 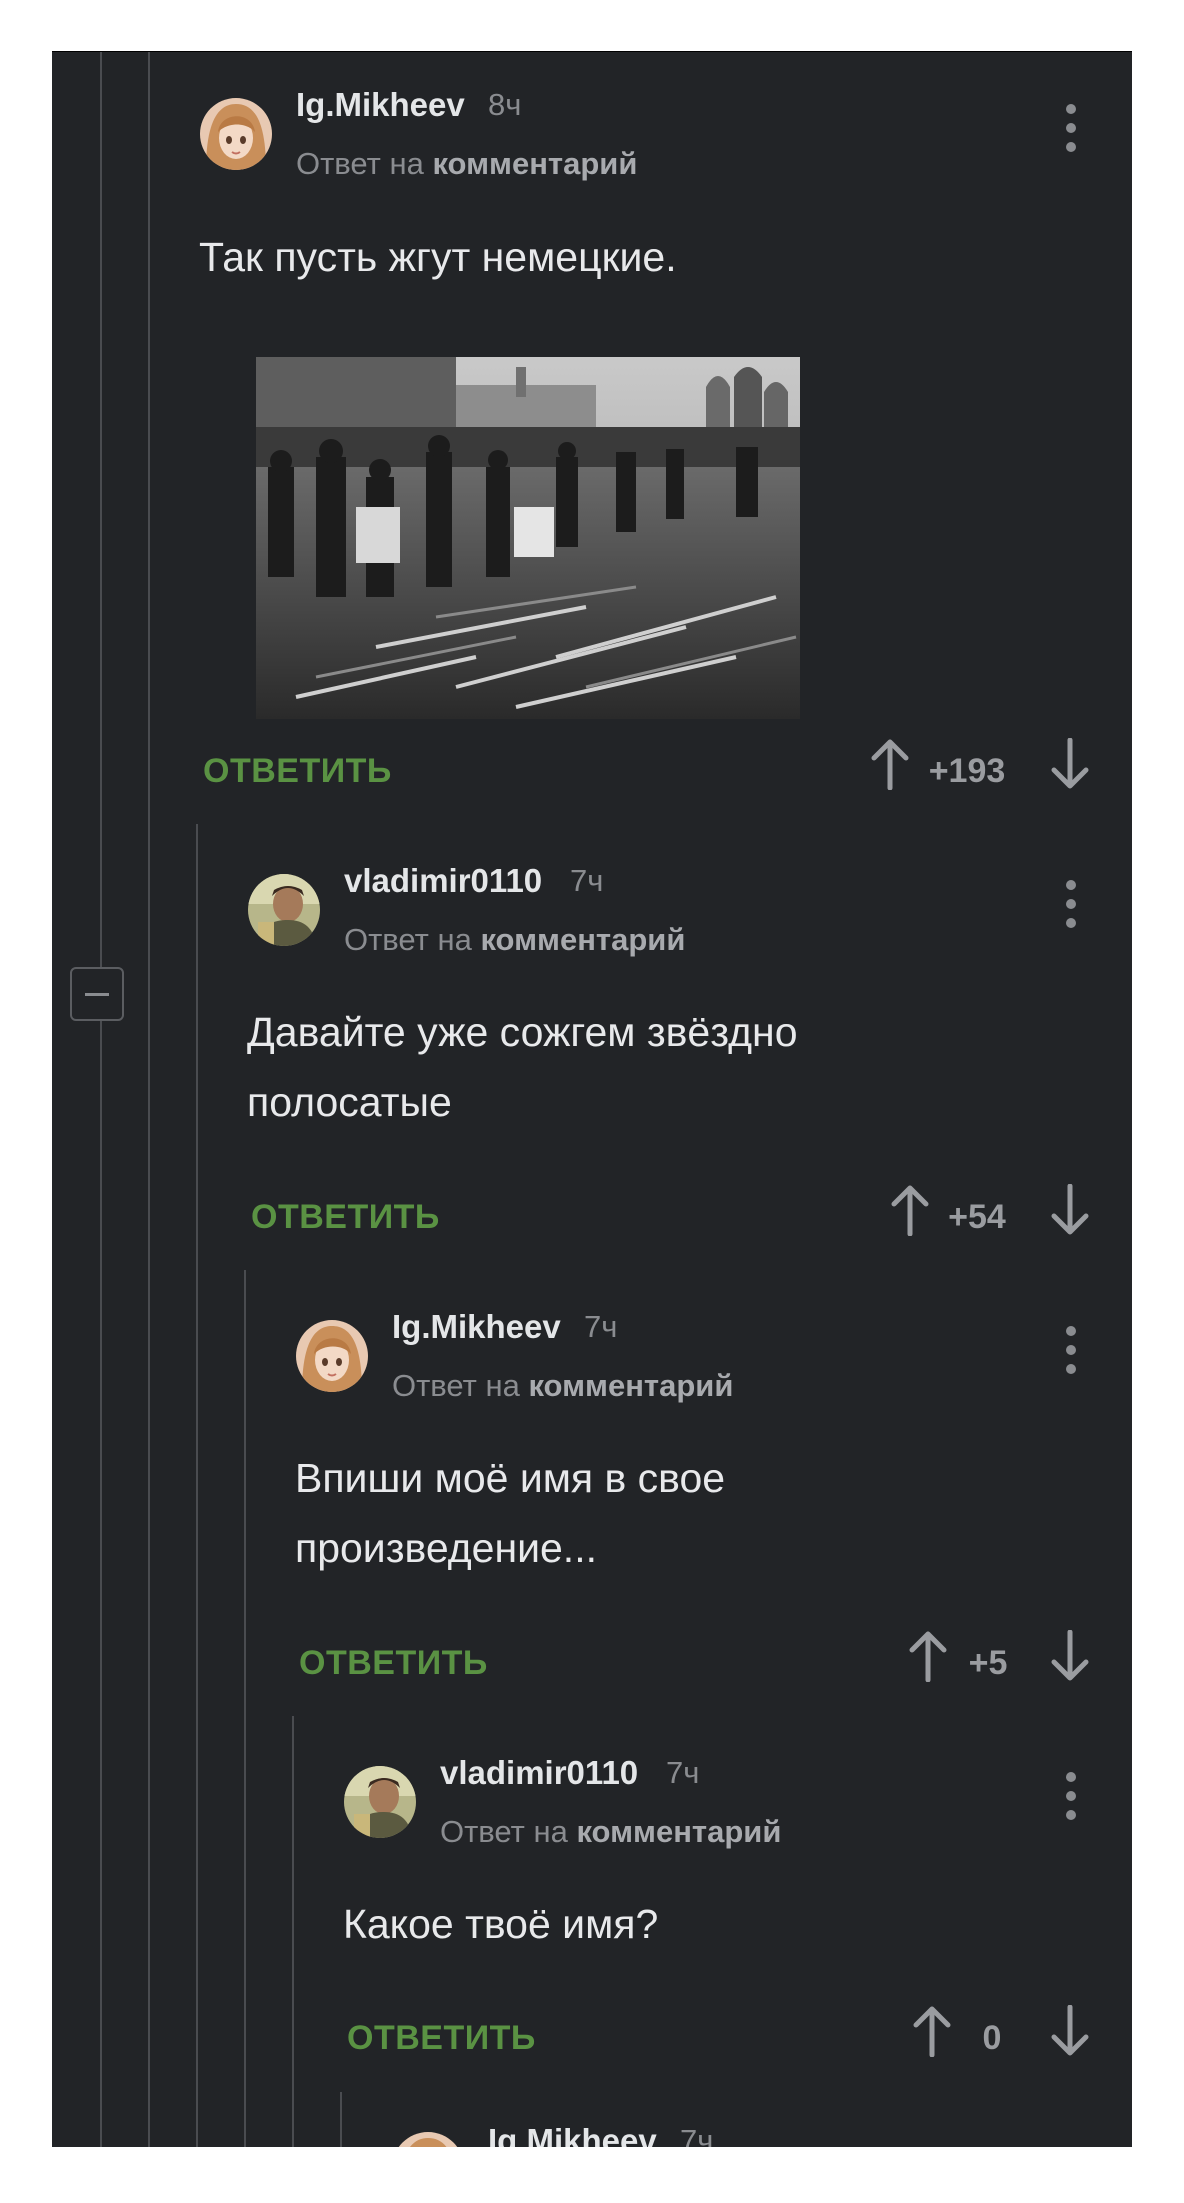 What do you see at coordinates (967, 771) in the screenshot?
I see `score: +193` at bounding box center [967, 771].